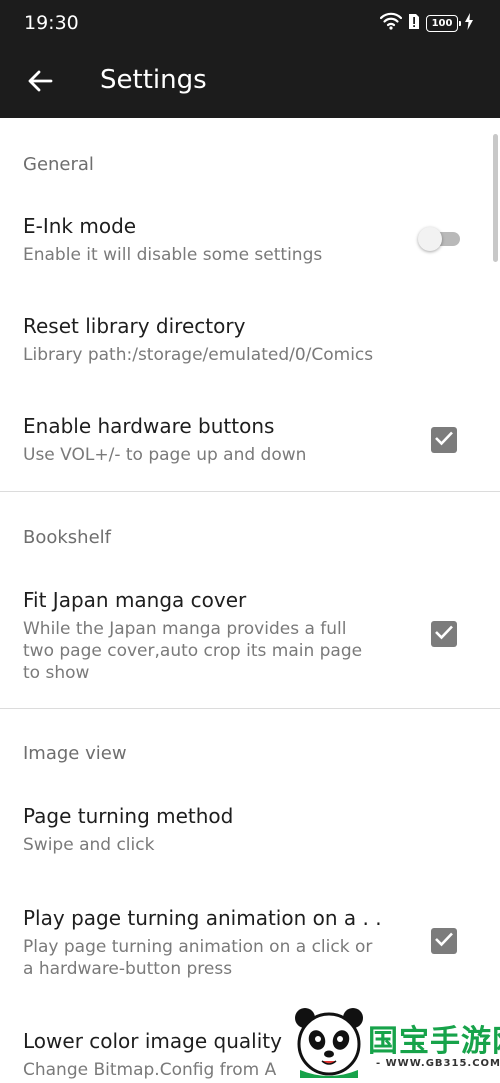 The image size is (500, 1083). I want to click on watermark: 国宝手游网 - WWW.GB315.COM -, so click(394, 1039).